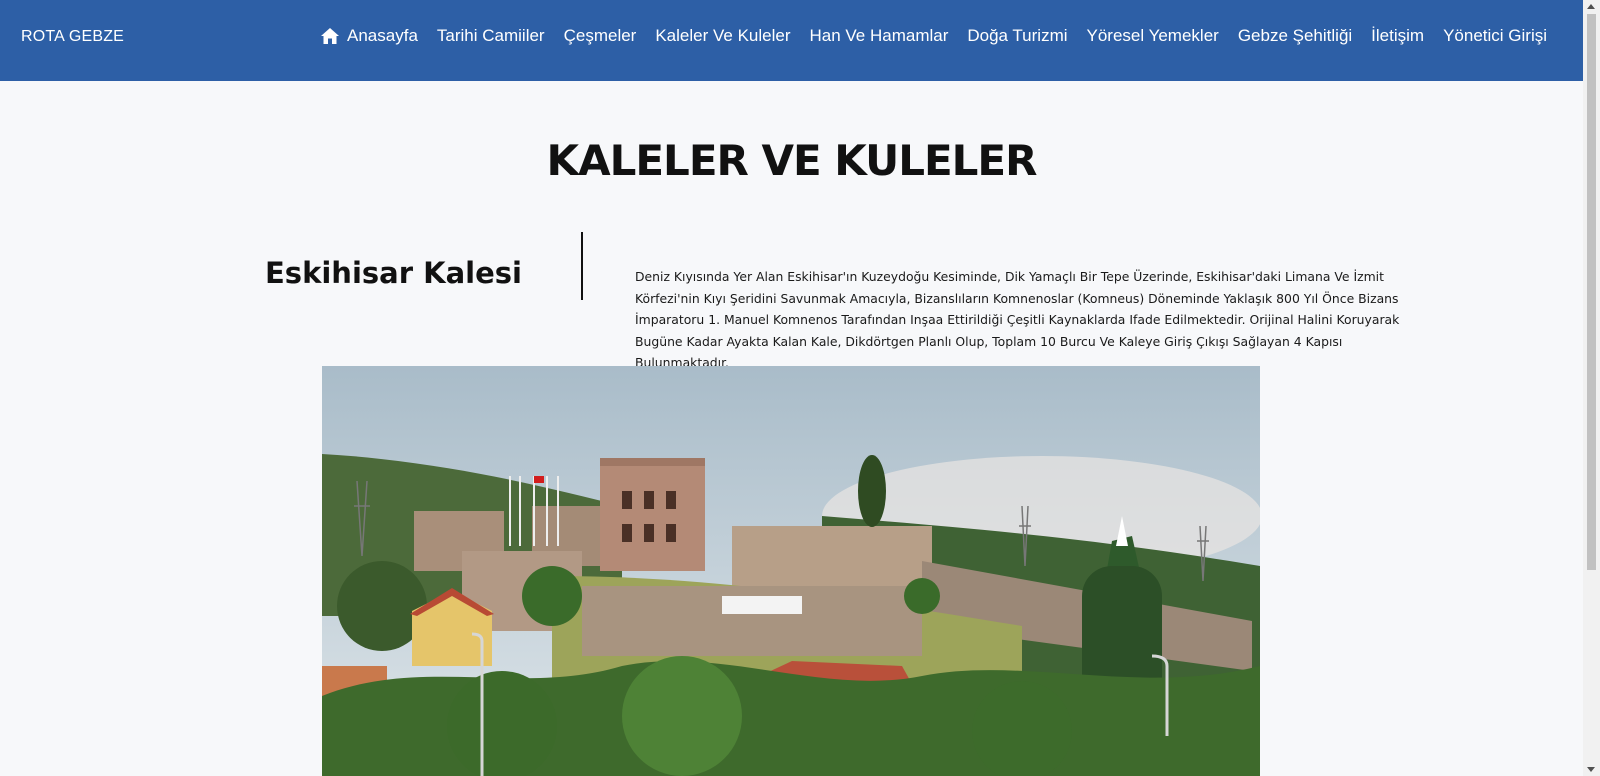  I want to click on brand-logo-text: ROTA GEBZE, so click(72, 37).